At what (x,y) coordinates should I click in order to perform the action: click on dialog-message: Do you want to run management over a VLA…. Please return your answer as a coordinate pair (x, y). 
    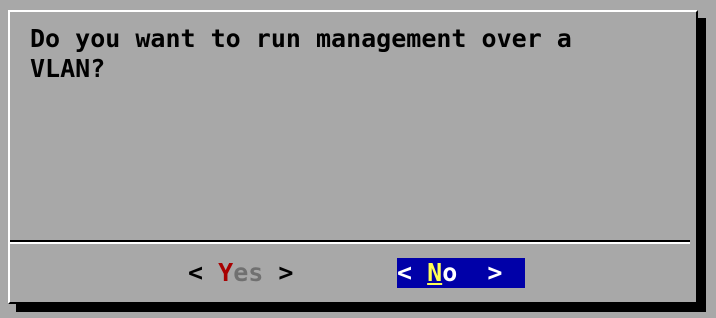
    Looking at the image, I should click on (301, 53).